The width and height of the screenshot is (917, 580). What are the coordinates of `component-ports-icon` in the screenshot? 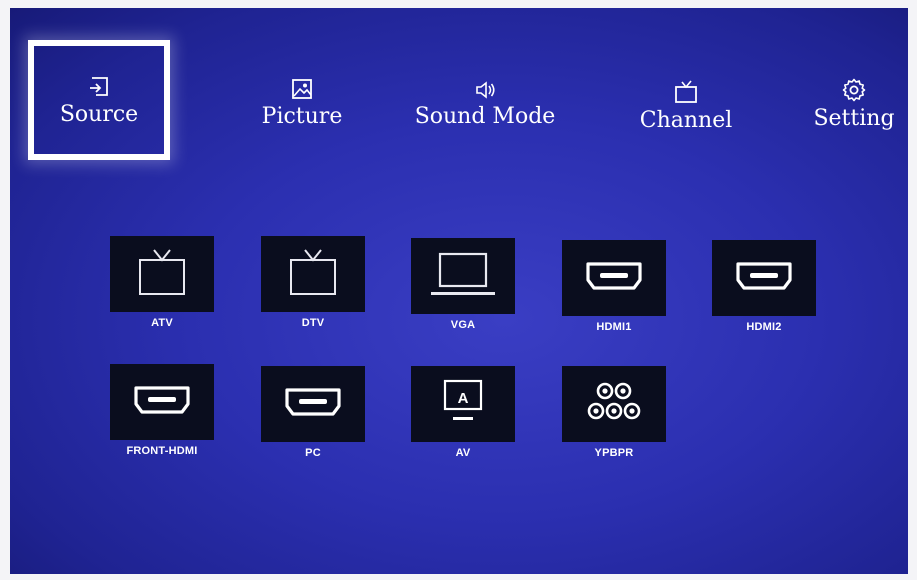 It's located at (614, 404).